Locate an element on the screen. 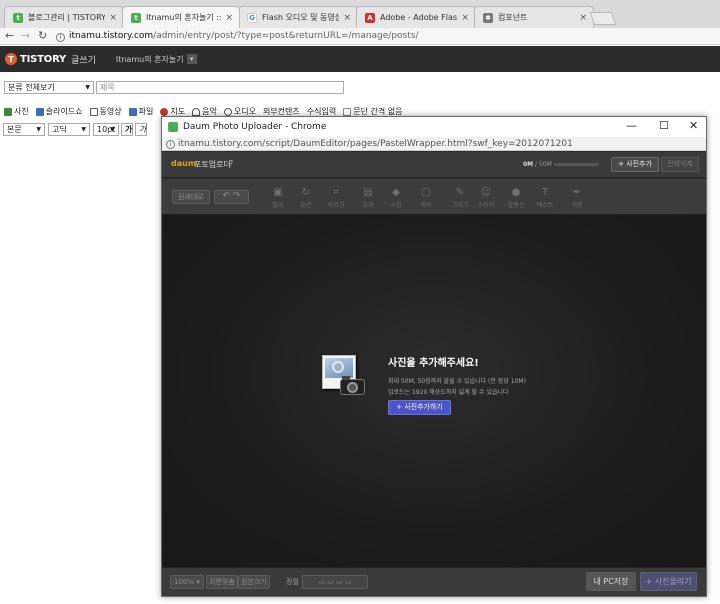 This screenshot has height=604, width=720. tistory-header: T TISTORY 글쓰기 Itnamu의 혼자놀기 ▾ is located at coordinates (360, 59).